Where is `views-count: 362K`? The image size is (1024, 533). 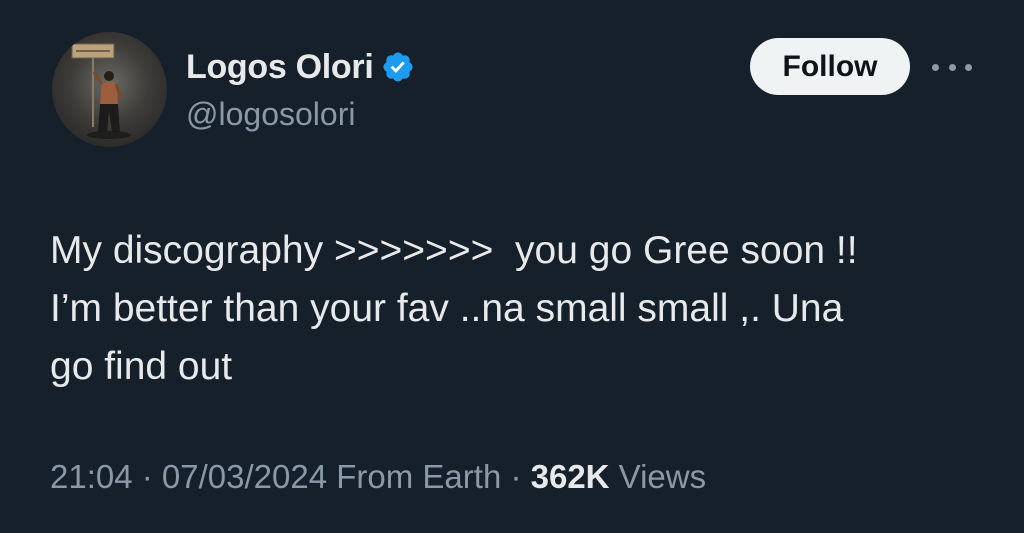 views-count: 362K is located at coordinates (570, 476).